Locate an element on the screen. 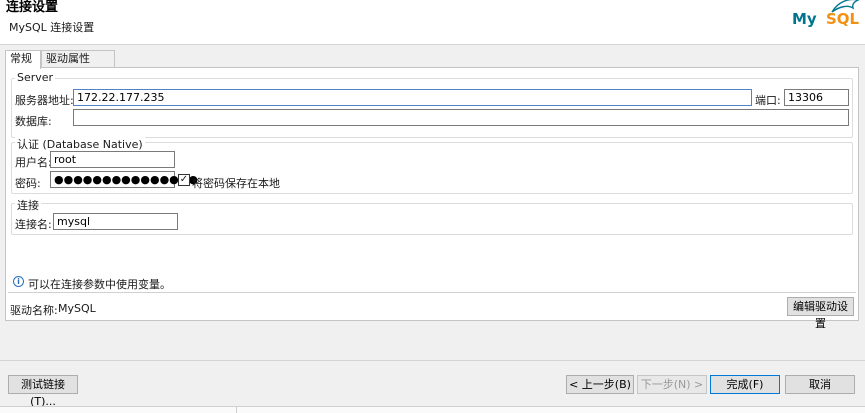 Image resolution: width=865 pixels, height=413 pixels. password-label: 密码: is located at coordinates (28, 183).